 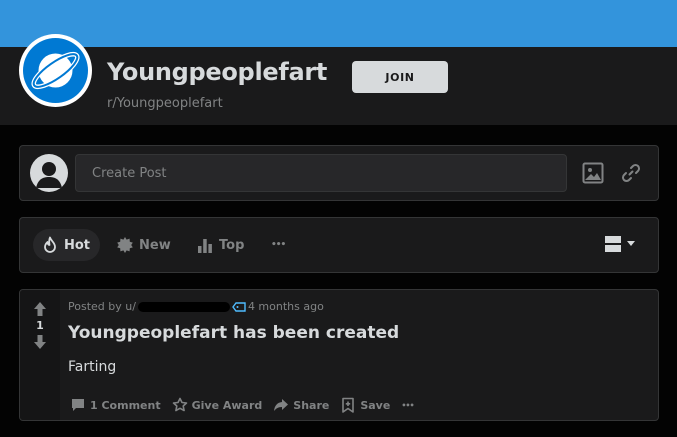 I want to click on posted-by-label: Posted by u/, so click(x=102, y=306).